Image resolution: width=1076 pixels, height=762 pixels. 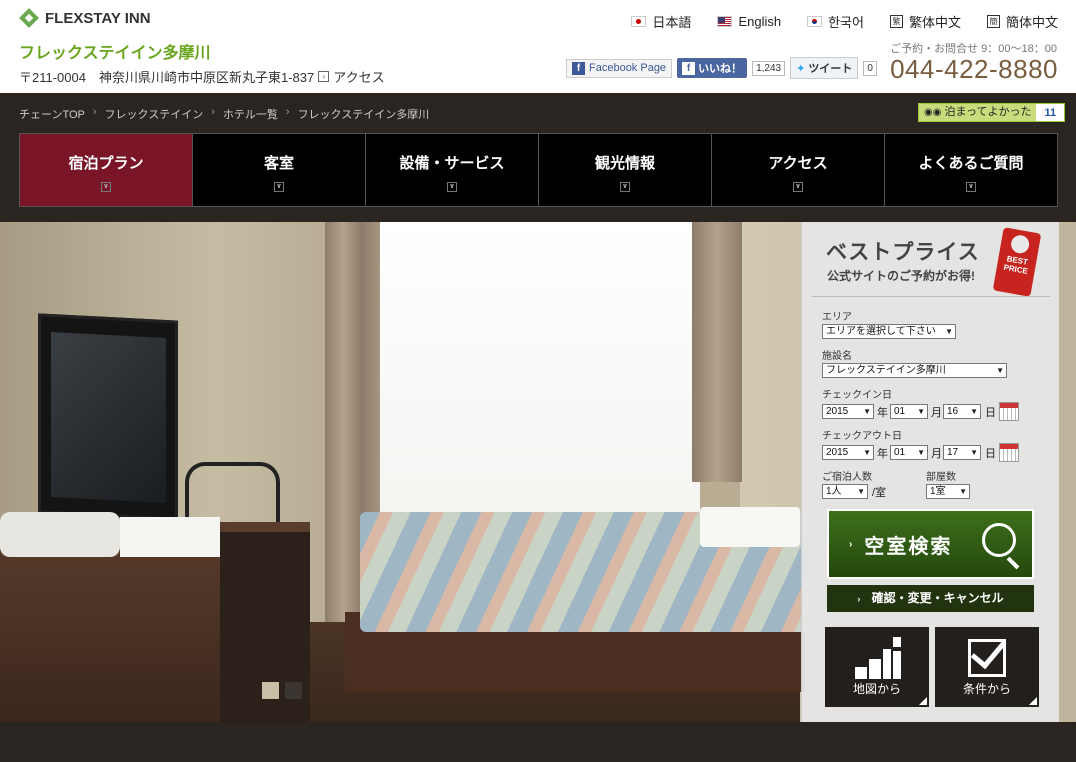 I want to click on lang-label: 한국어, so click(x=846, y=22).